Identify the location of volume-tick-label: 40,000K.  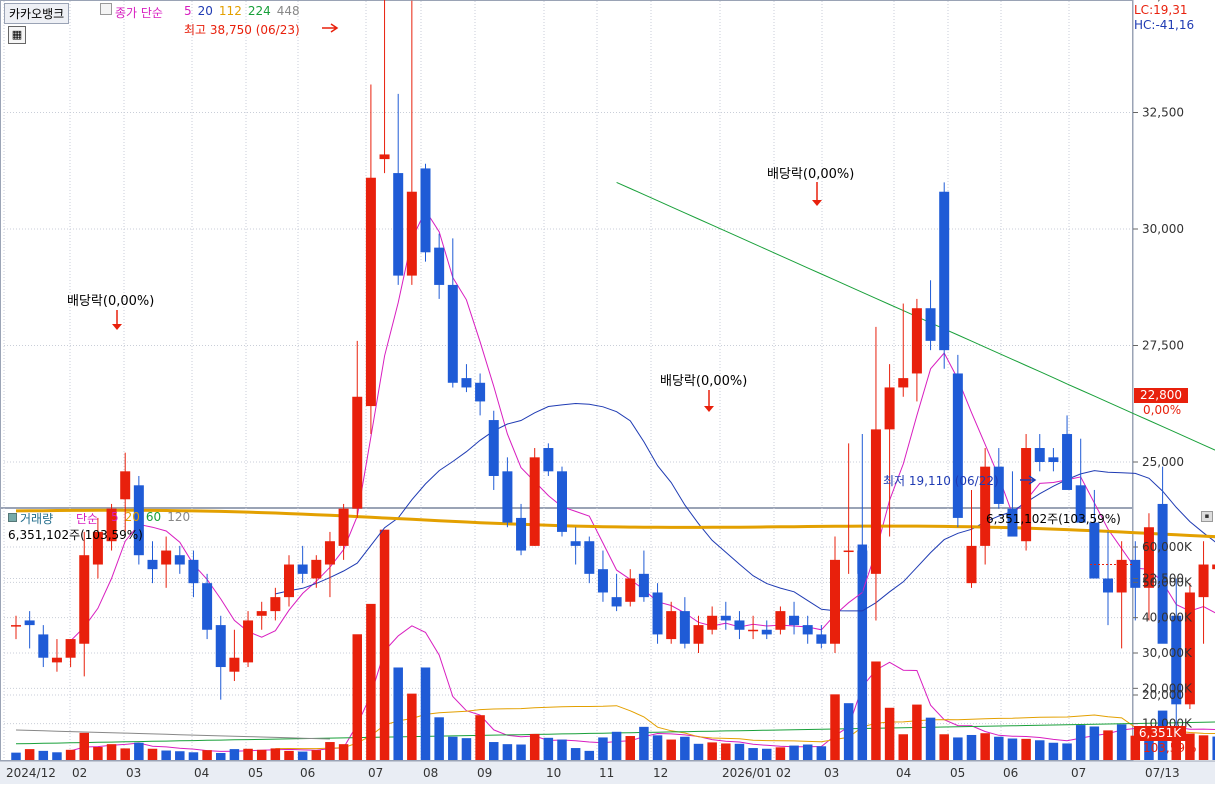
(1167, 618).